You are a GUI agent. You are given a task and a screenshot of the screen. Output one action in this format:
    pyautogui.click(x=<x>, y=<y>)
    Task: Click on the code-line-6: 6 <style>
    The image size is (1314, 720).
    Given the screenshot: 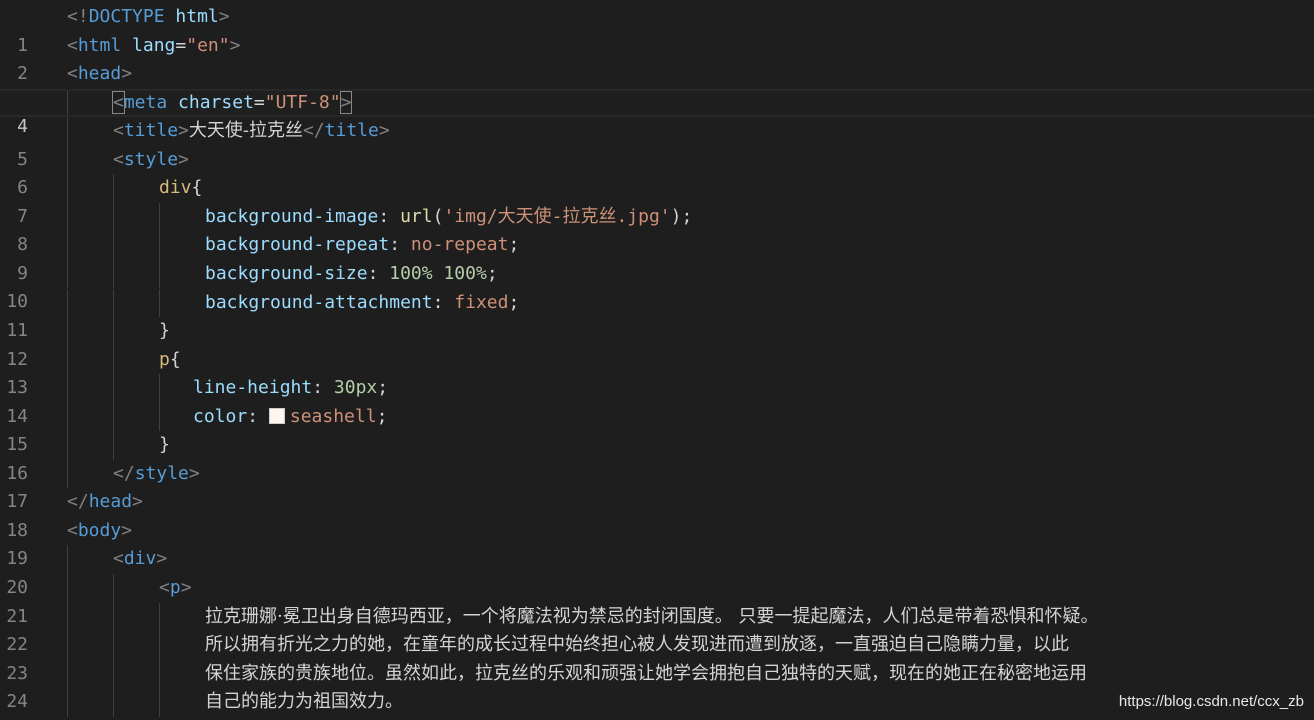 What is the action you would take?
    pyautogui.click(x=657, y=171)
    